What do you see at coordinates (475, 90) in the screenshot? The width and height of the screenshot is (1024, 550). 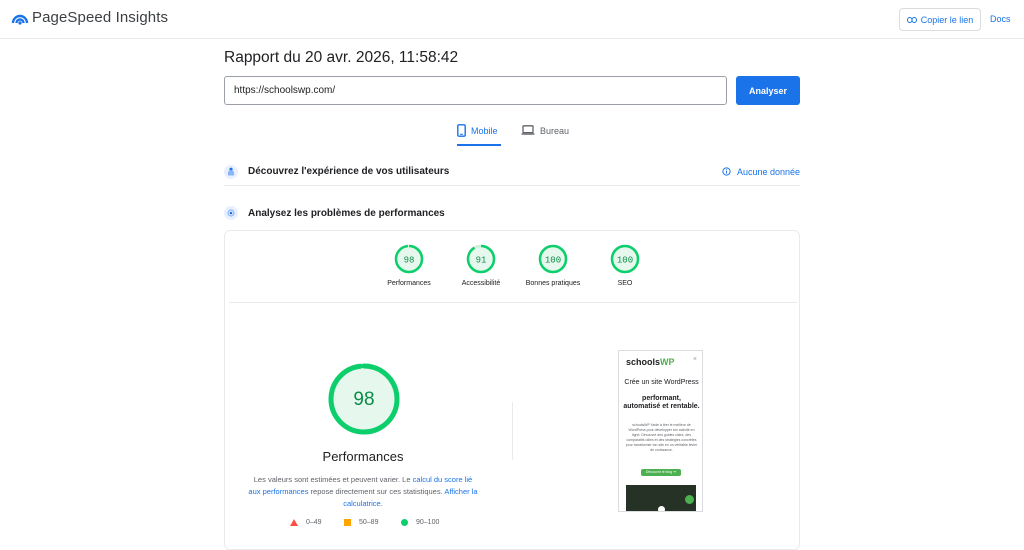 I see `url-input` at bounding box center [475, 90].